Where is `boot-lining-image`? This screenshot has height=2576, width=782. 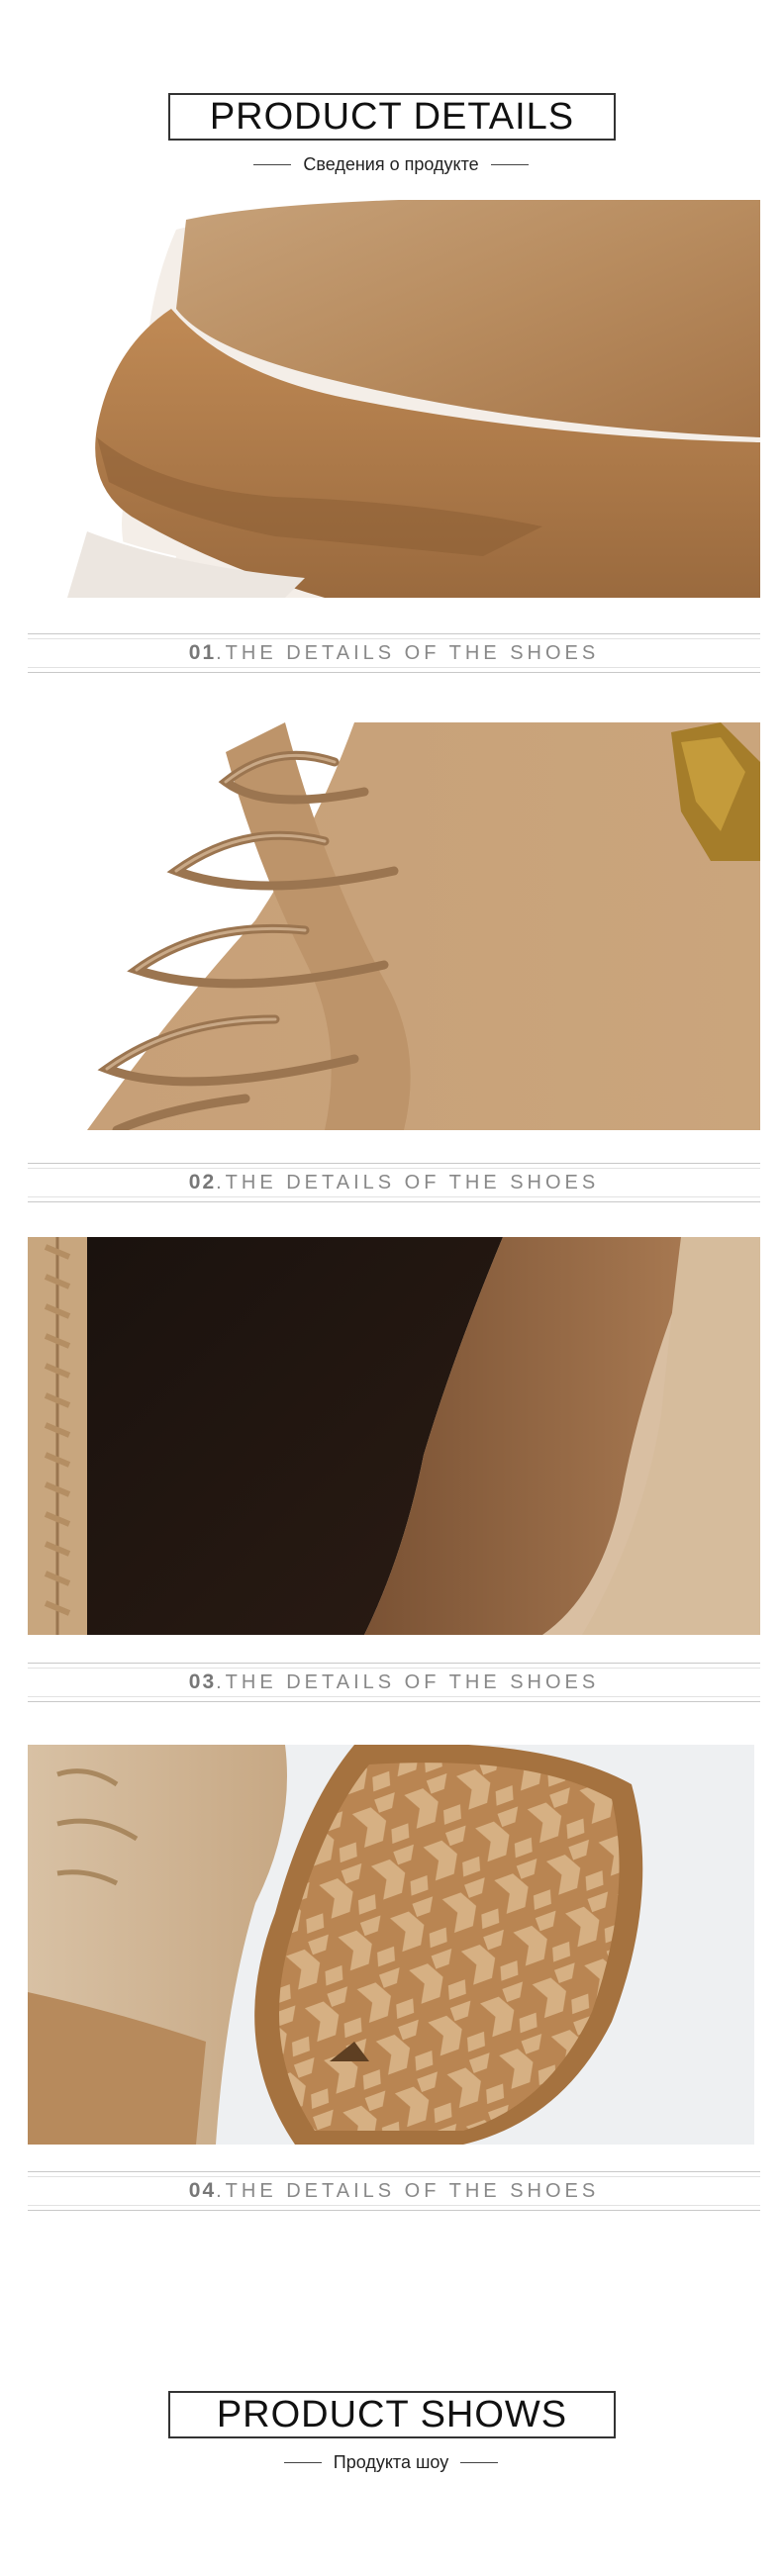
boot-lining-image is located at coordinates (394, 1436).